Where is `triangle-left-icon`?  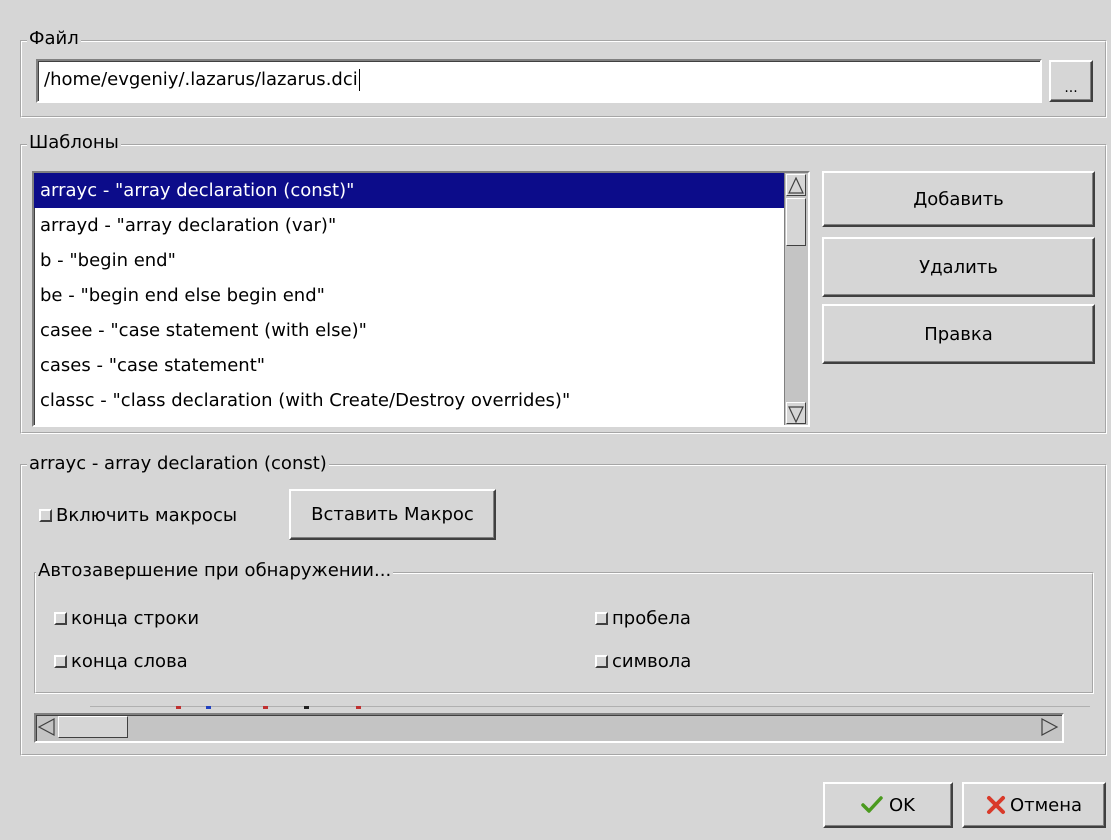
triangle-left-icon is located at coordinates (46, 727).